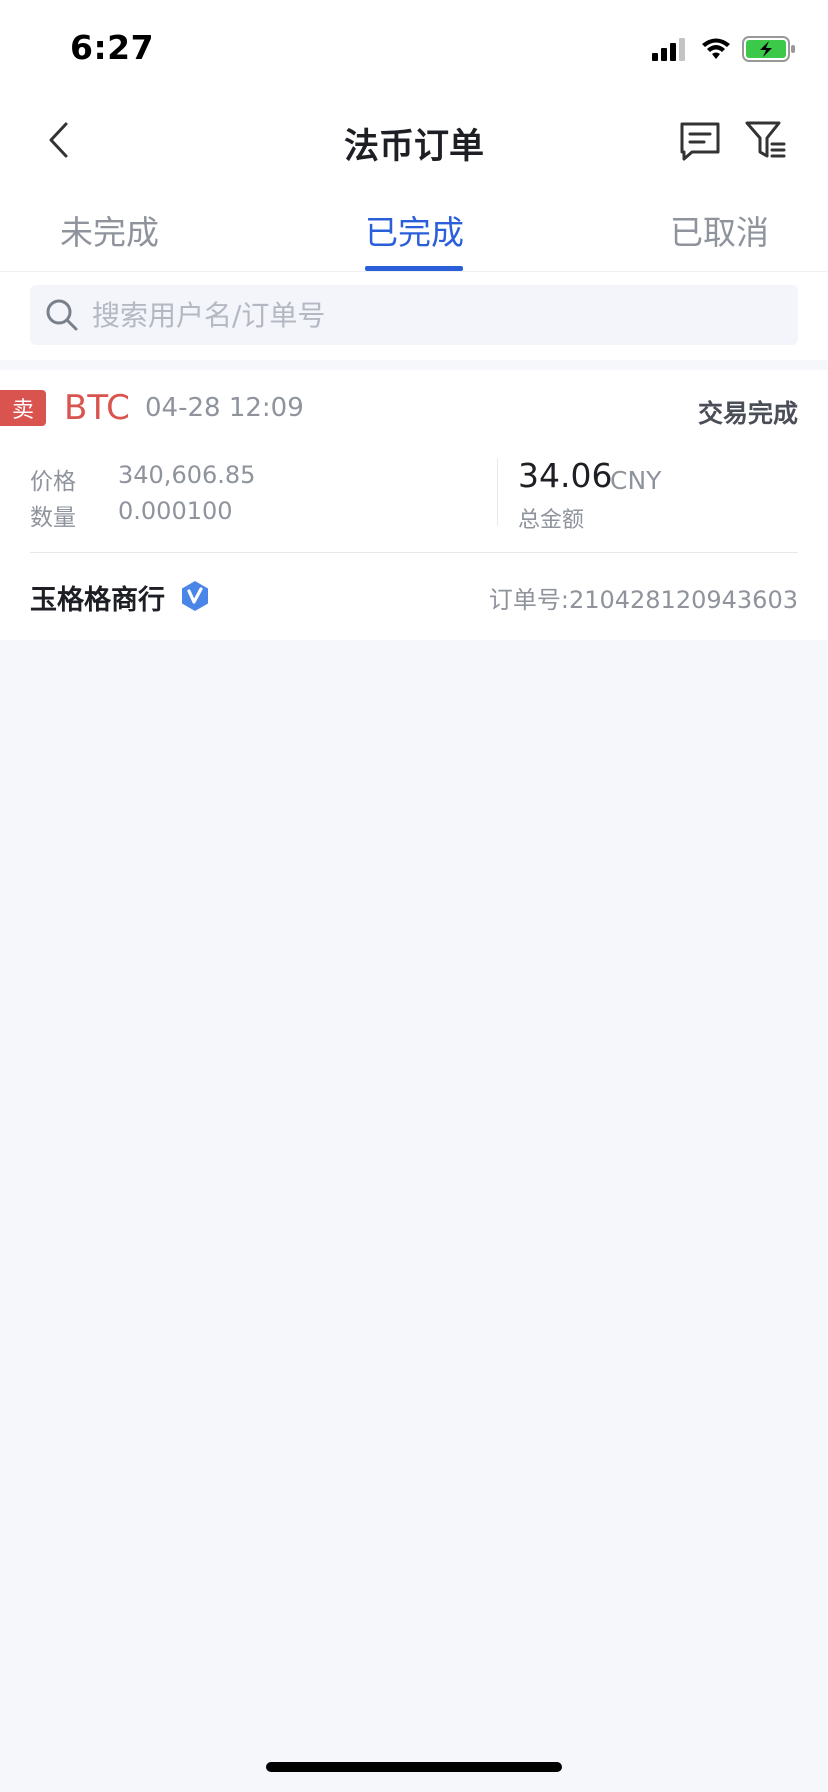 This screenshot has height=1792, width=828. Describe the element at coordinates (109, 230) in the screenshot. I see `tab-incomplete: 未完成` at that location.